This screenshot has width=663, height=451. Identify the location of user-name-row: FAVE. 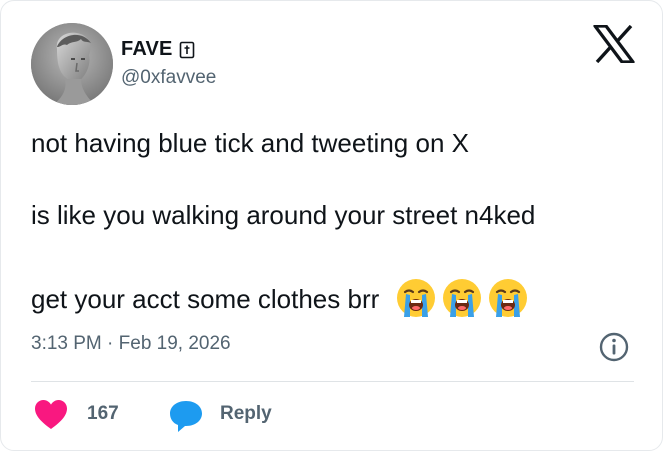
(158, 49).